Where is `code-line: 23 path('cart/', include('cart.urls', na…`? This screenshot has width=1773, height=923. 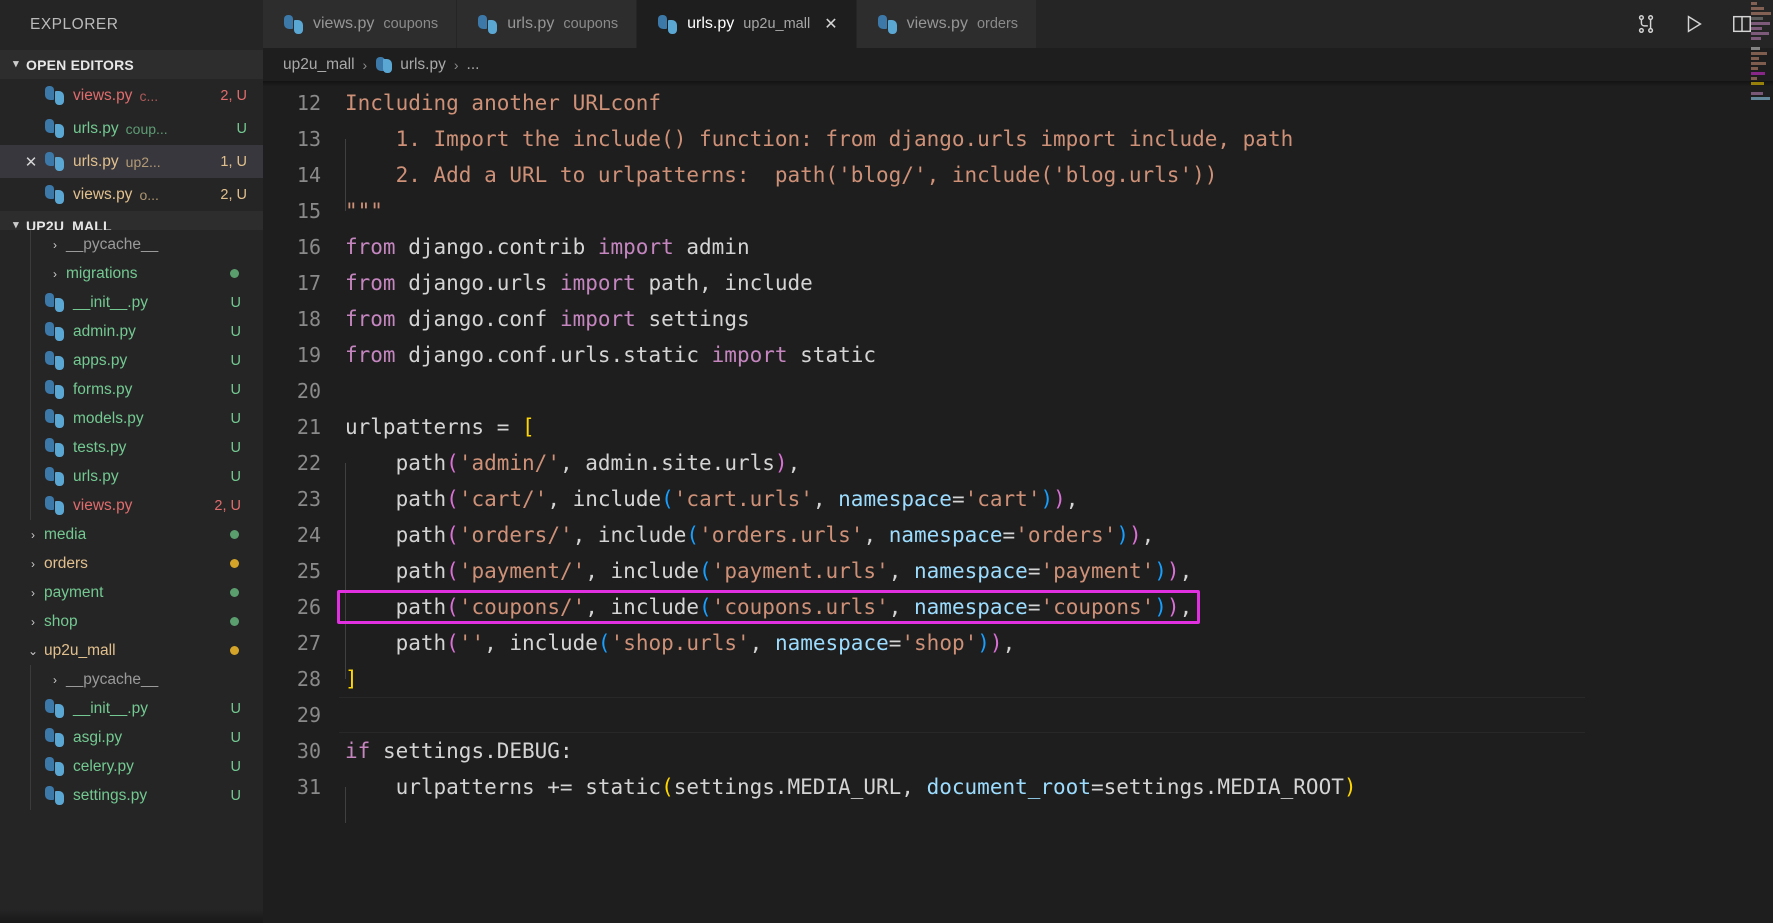 code-line: 23 path('cart/', include('cart.urls', na… is located at coordinates (1018, 508).